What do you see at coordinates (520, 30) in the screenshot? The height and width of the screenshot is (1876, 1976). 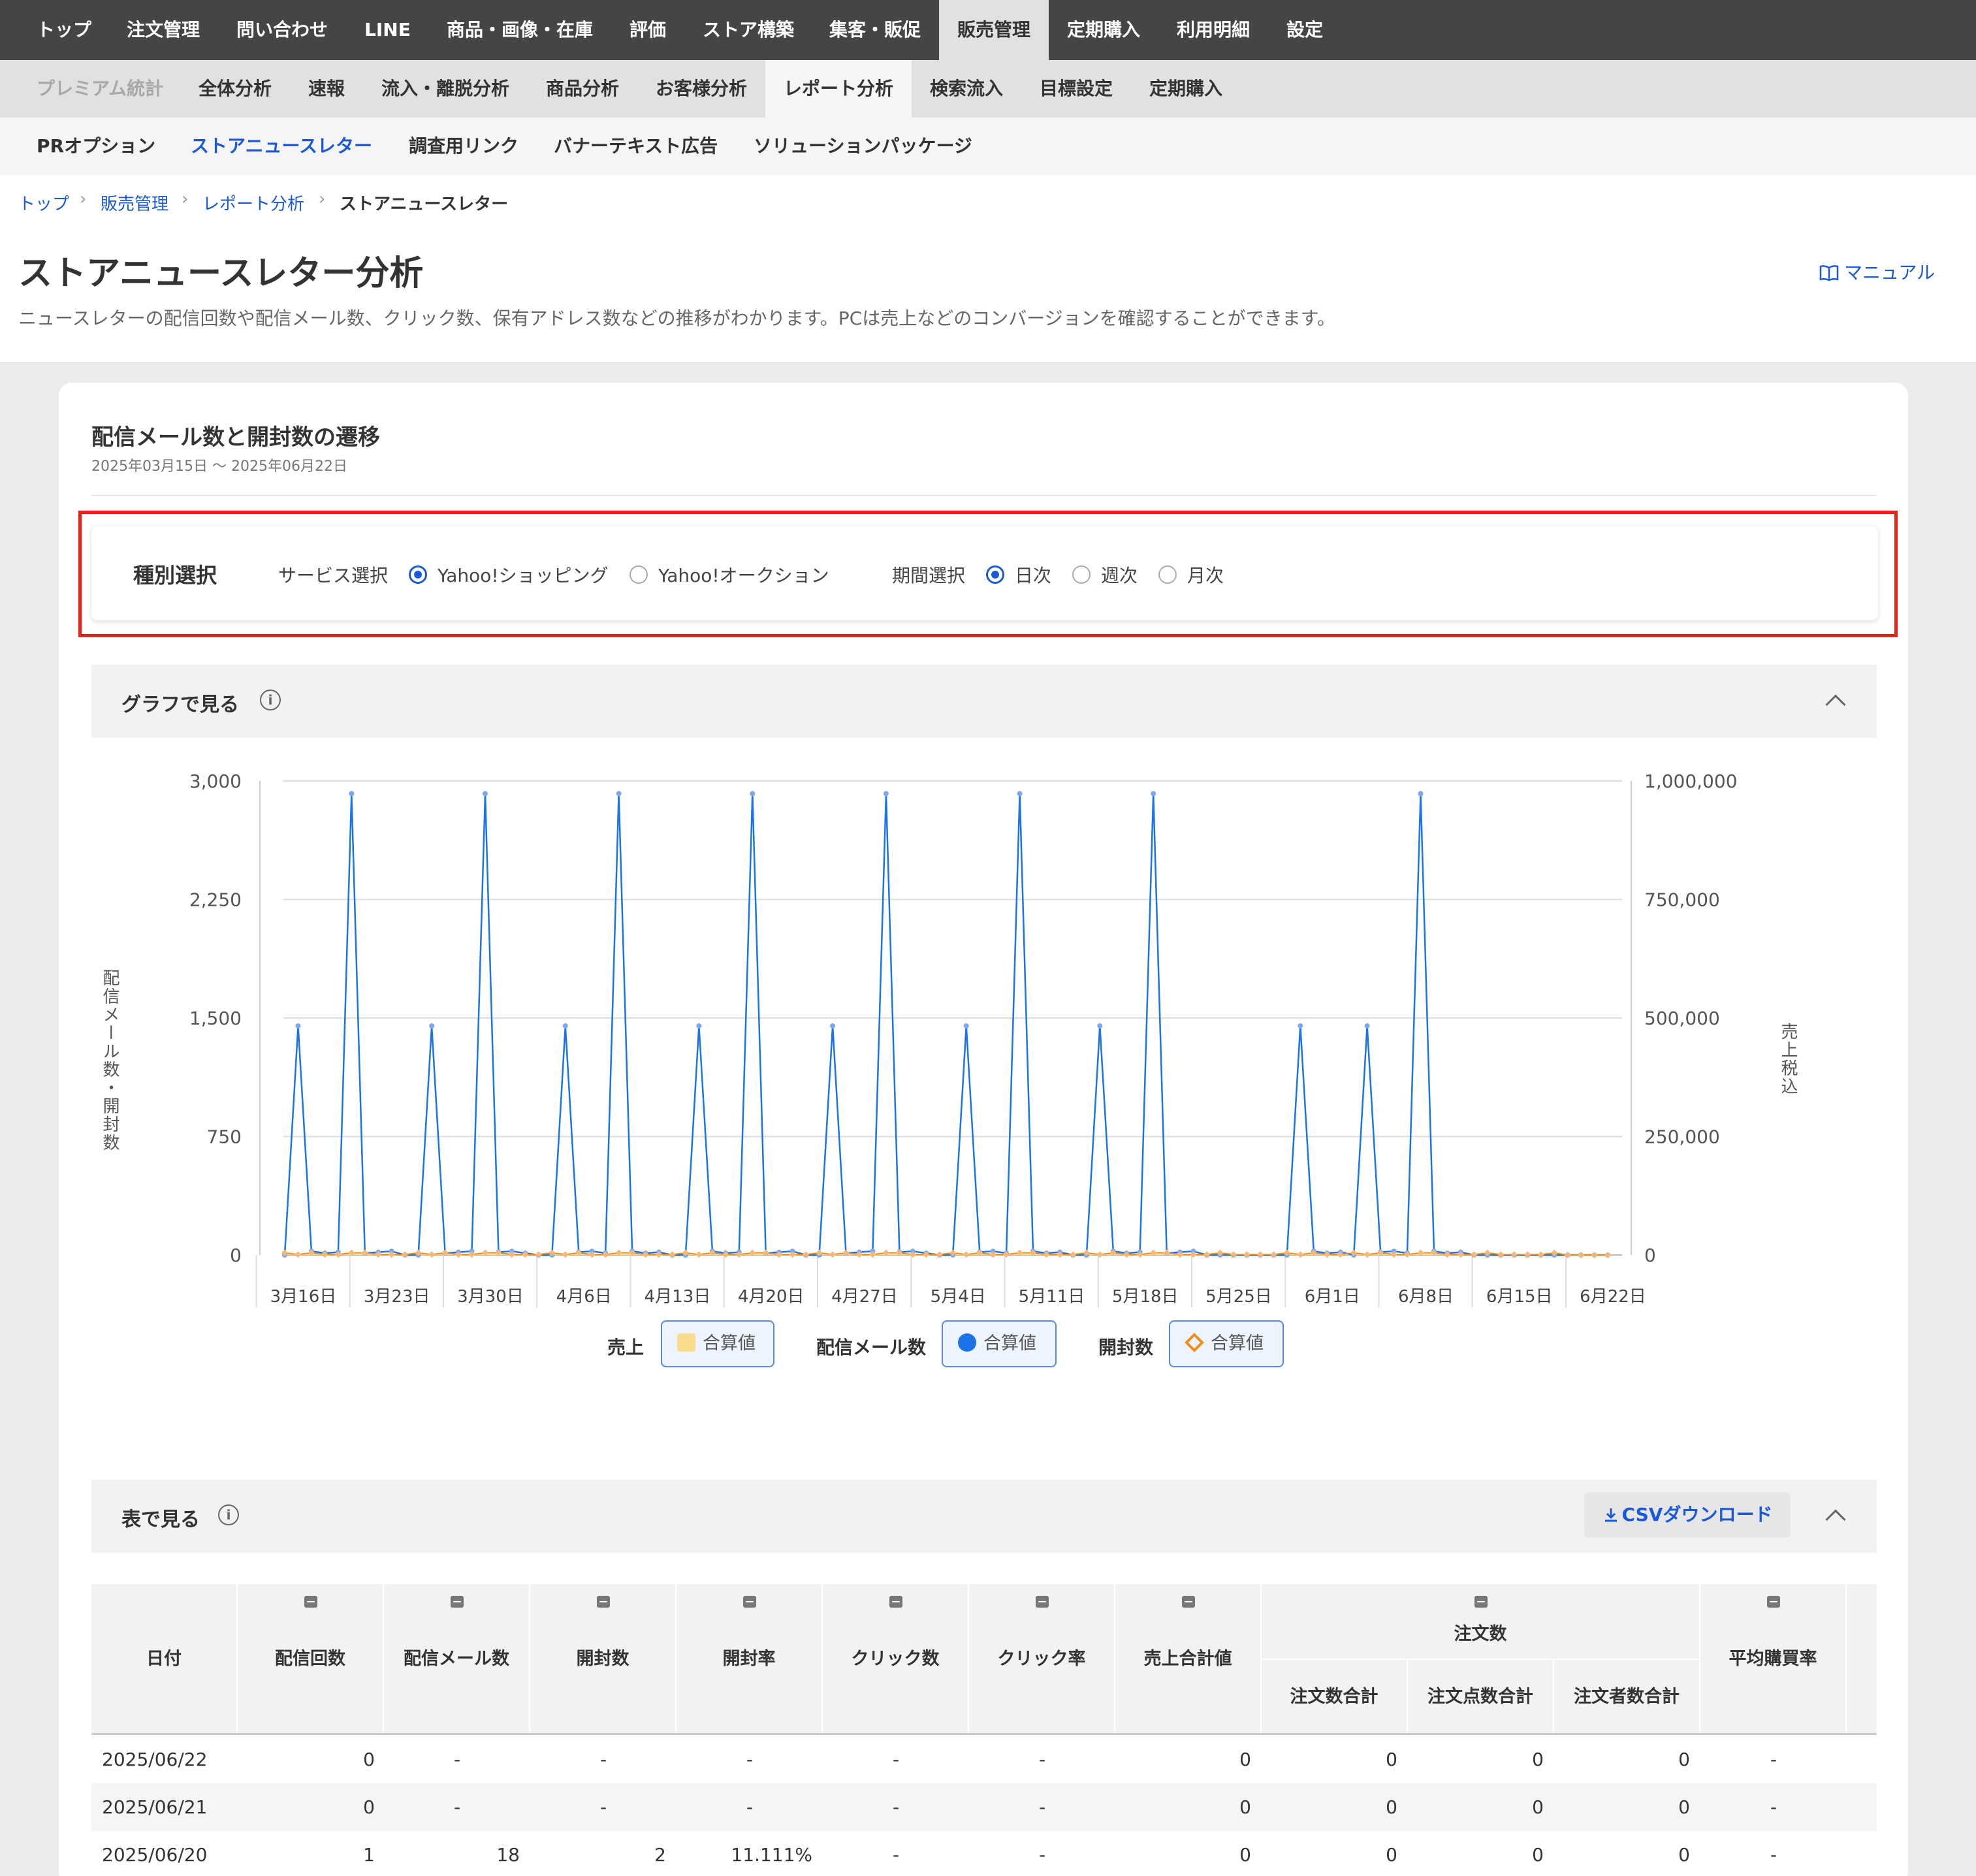 I see `nav-products: 商品・画像・在庫` at bounding box center [520, 30].